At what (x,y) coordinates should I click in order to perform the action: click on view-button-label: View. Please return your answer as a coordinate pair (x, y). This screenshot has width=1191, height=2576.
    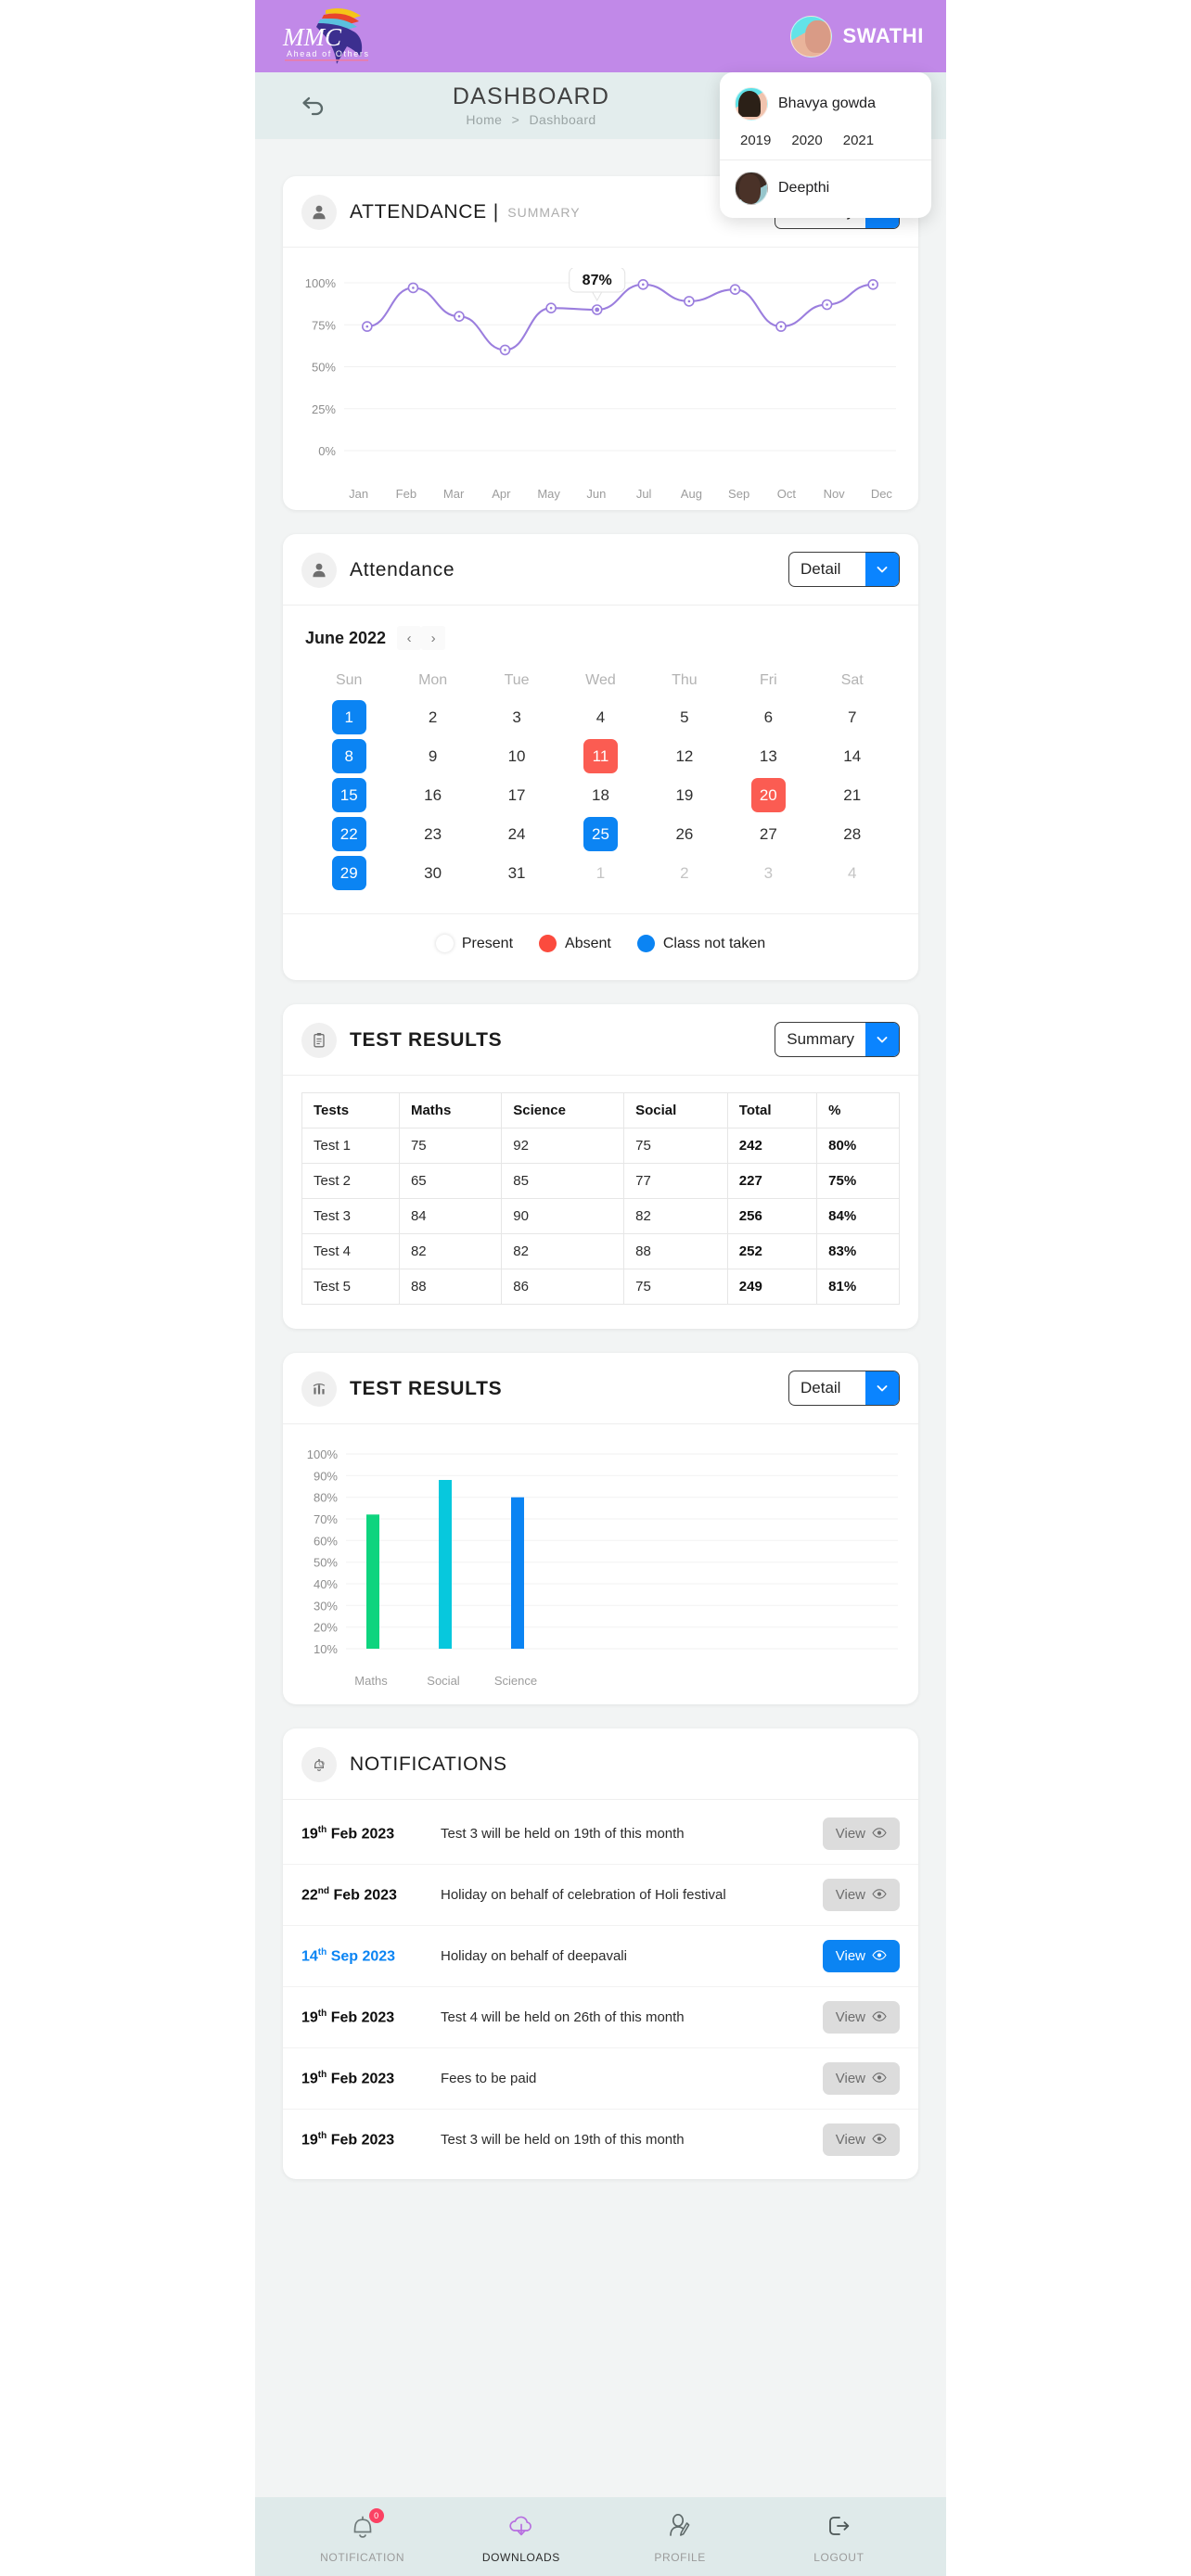
    Looking at the image, I should click on (850, 2140).